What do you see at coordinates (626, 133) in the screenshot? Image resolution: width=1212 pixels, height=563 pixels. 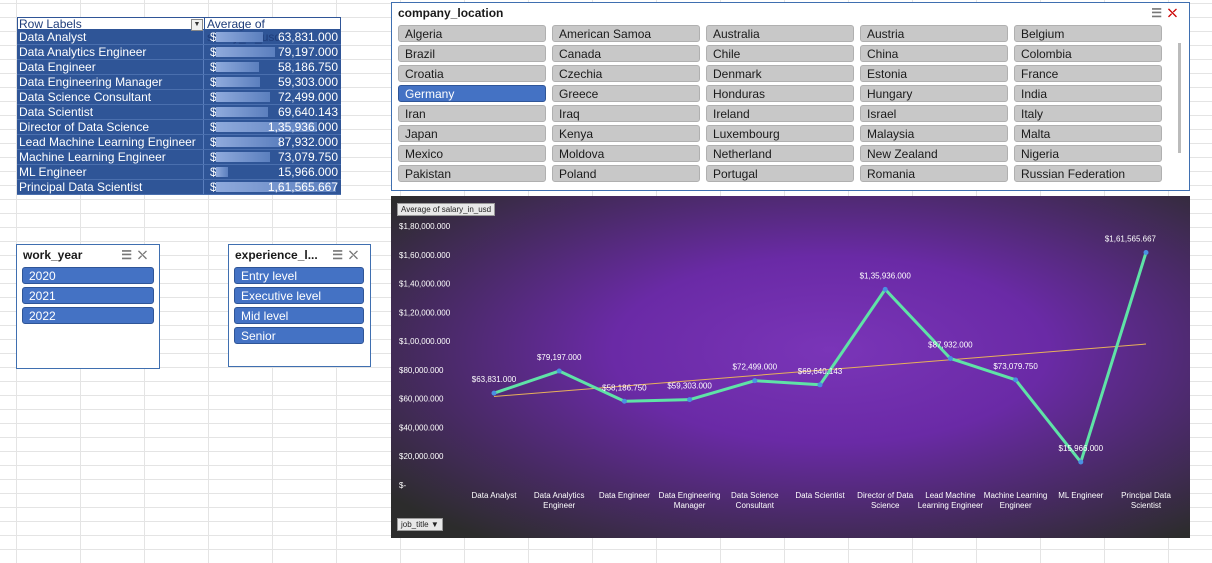 I see `slicer-item: Kenya` at bounding box center [626, 133].